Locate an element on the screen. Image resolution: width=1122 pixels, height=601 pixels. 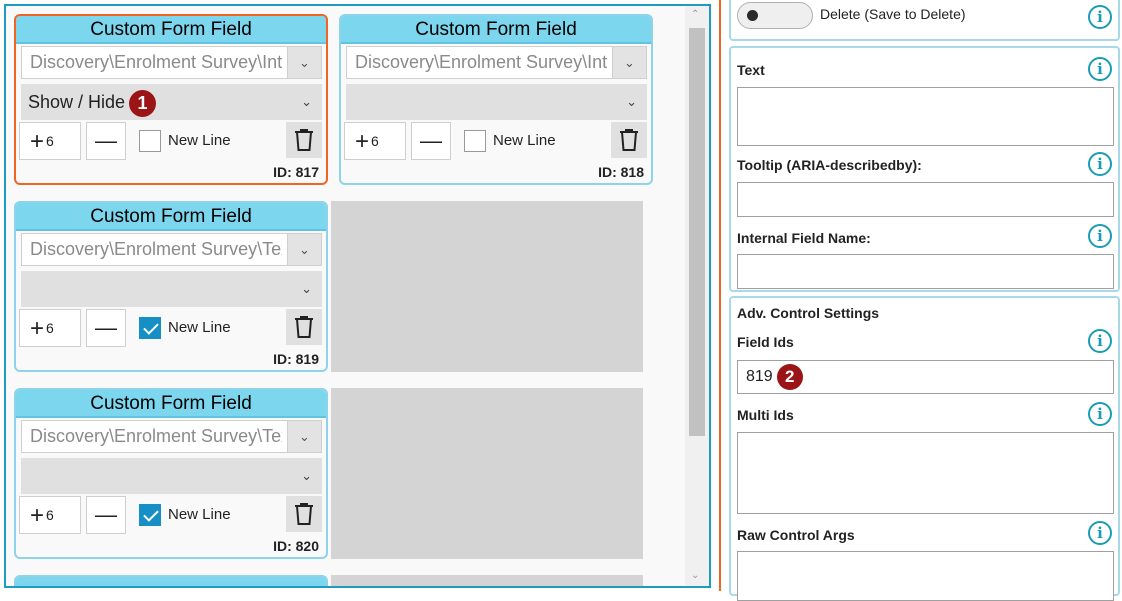
action-value: Show / Hide is located at coordinates (77, 102).